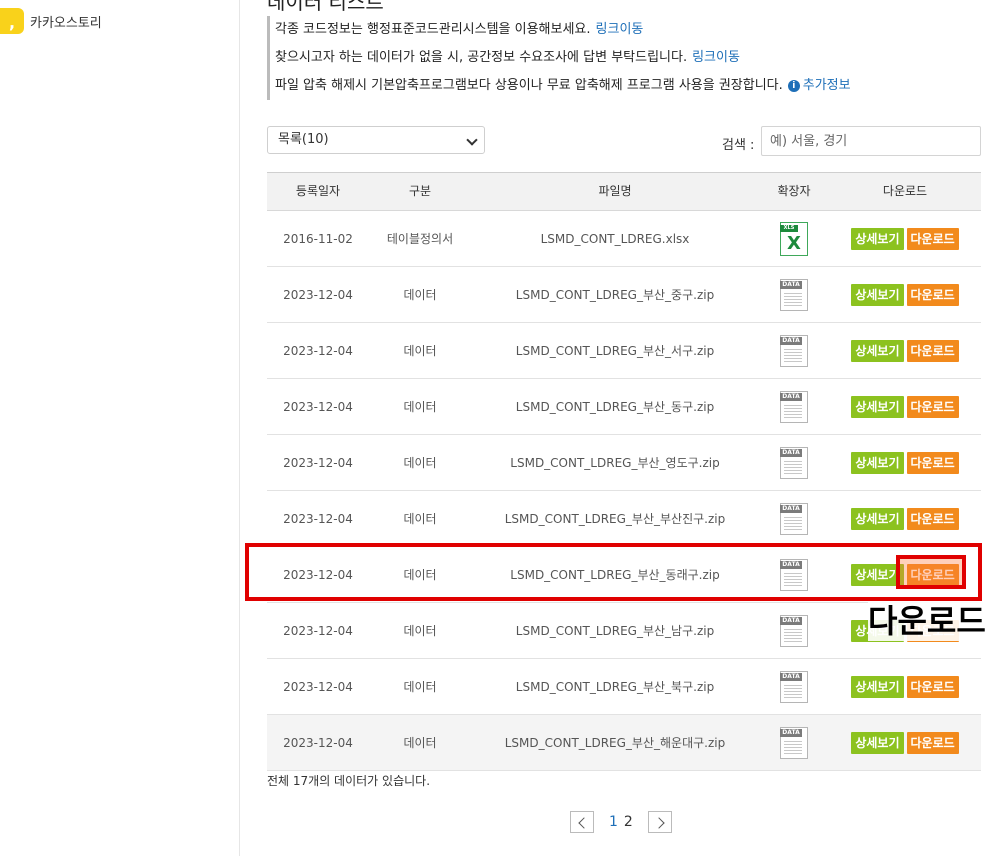  I want to click on prev-page-button, so click(582, 822).